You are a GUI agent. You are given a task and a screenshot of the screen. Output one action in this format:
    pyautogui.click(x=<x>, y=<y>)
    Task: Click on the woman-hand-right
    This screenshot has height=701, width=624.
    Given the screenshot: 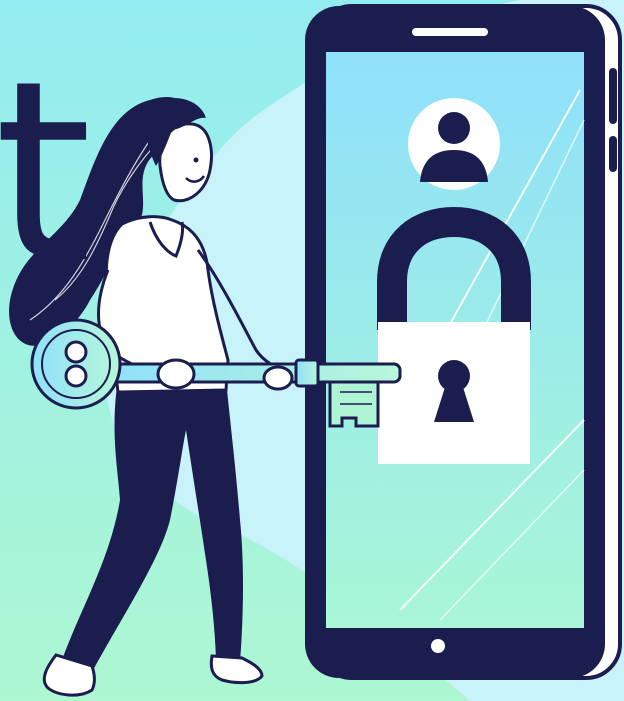 What is the action you would take?
    pyautogui.click(x=278, y=378)
    